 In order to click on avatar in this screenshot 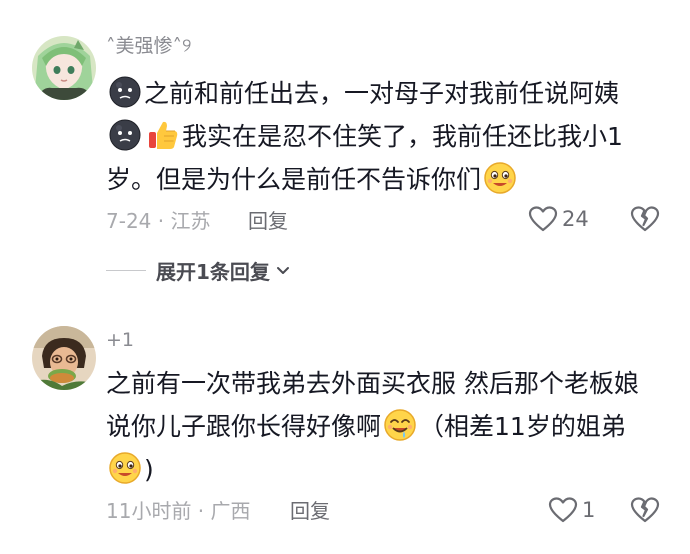, I will do `click(64, 358)`.